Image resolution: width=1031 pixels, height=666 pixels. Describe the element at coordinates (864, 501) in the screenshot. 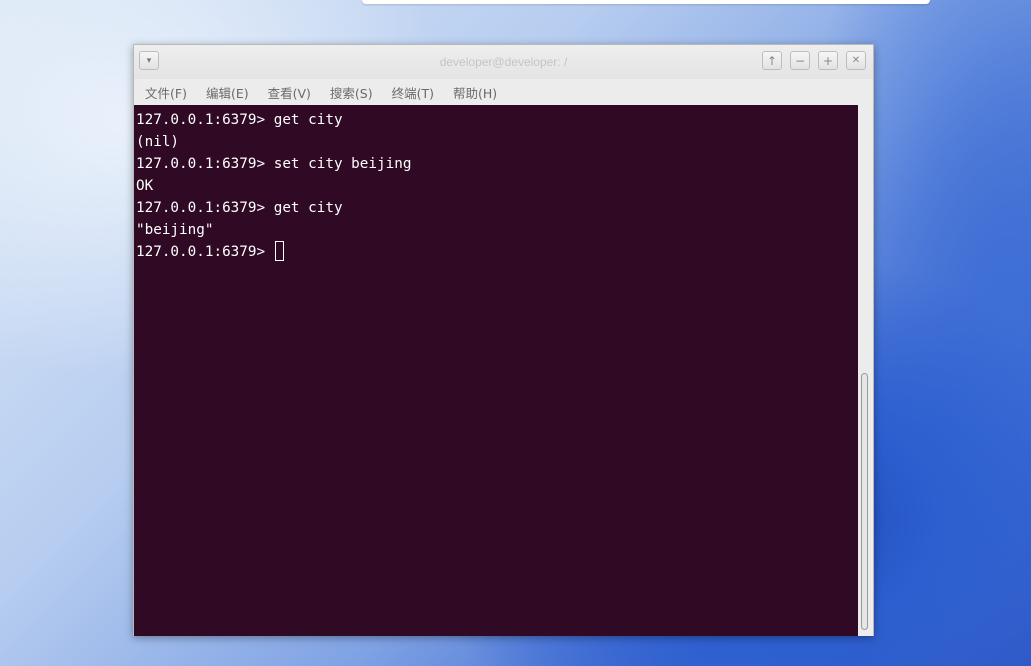

I see `scrollbar-thumb` at that location.